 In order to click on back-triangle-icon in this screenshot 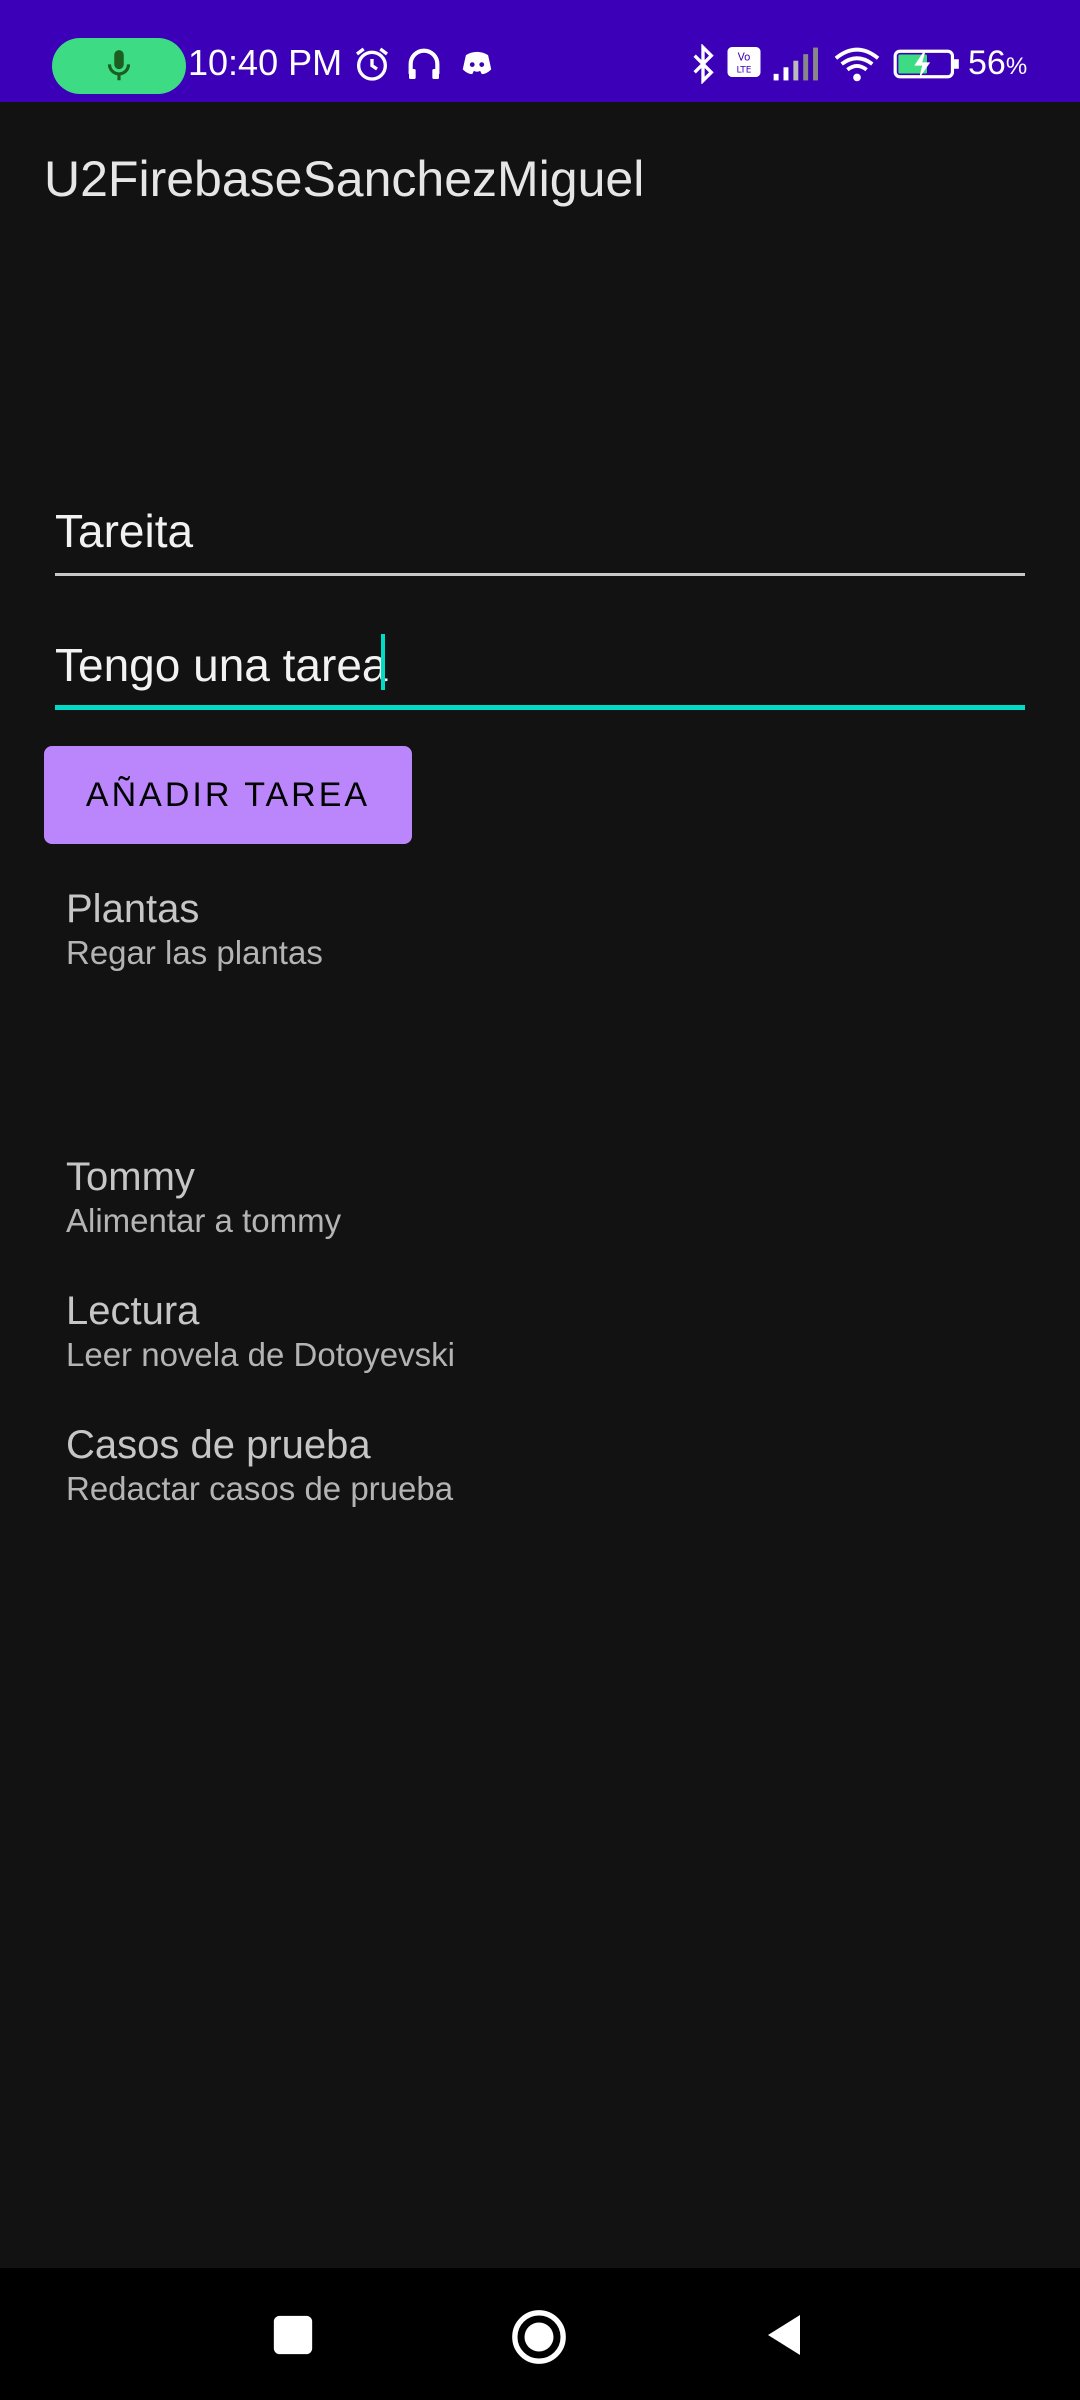, I will do `click(784, 2335)`.